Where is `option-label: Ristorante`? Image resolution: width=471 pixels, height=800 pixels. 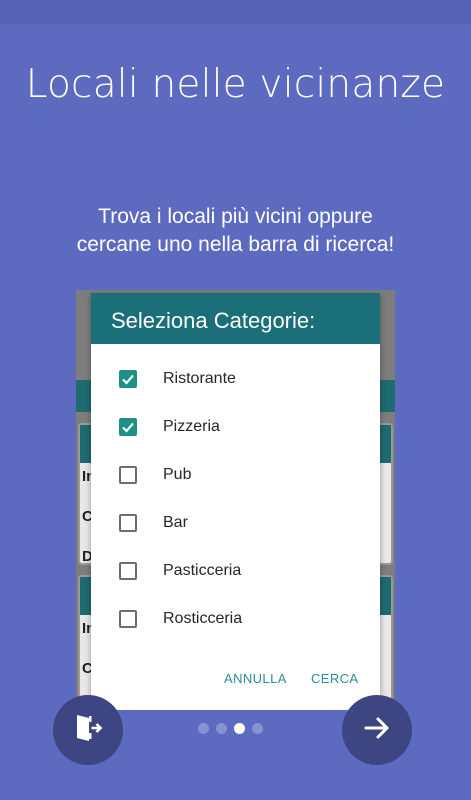 option-label: Ristorante is located at coordinates (199, 378).